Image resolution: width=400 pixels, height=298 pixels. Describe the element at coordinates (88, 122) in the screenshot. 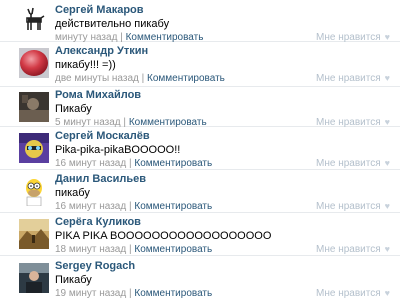

I see `comment-time: 5 минут назад` at that location.